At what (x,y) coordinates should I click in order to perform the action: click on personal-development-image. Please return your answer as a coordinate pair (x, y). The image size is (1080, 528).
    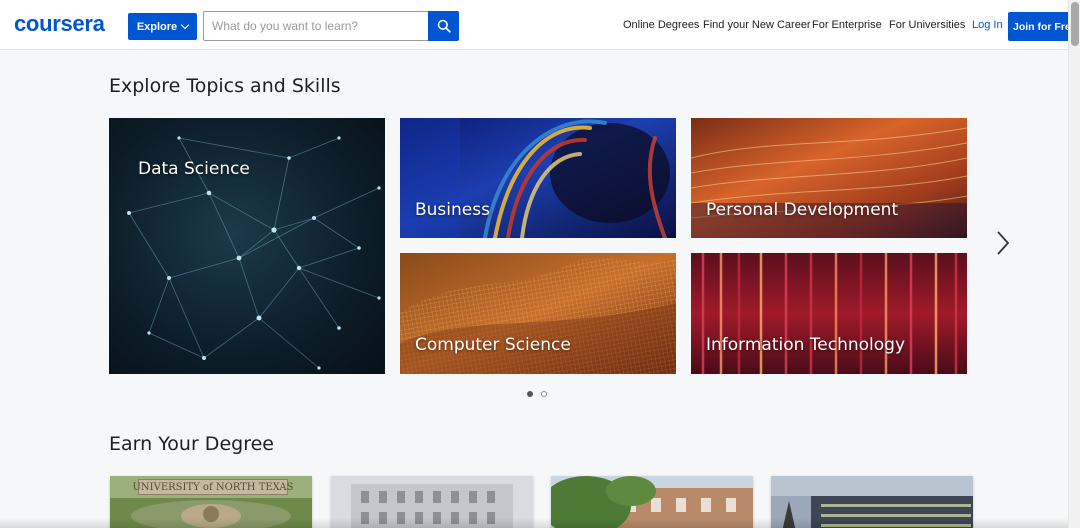
    Looking at the image, I should click on (829, 178).